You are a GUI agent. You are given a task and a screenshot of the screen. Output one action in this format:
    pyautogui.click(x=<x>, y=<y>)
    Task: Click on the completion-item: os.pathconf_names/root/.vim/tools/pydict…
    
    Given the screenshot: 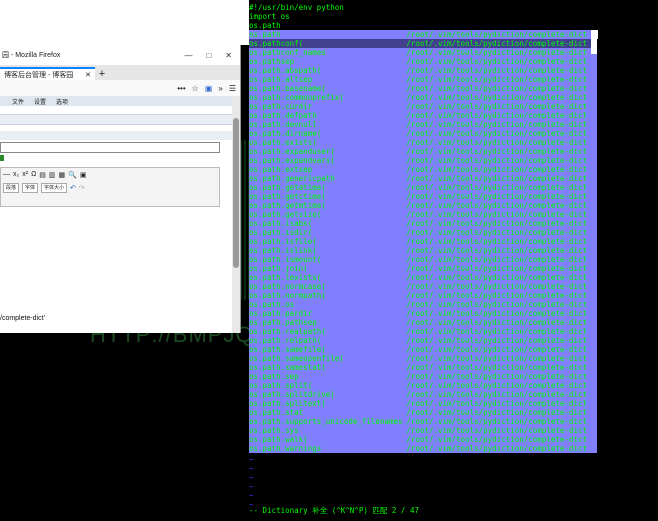 What is the action you would take?
    pyautogui.click(x=420, y=52)
    